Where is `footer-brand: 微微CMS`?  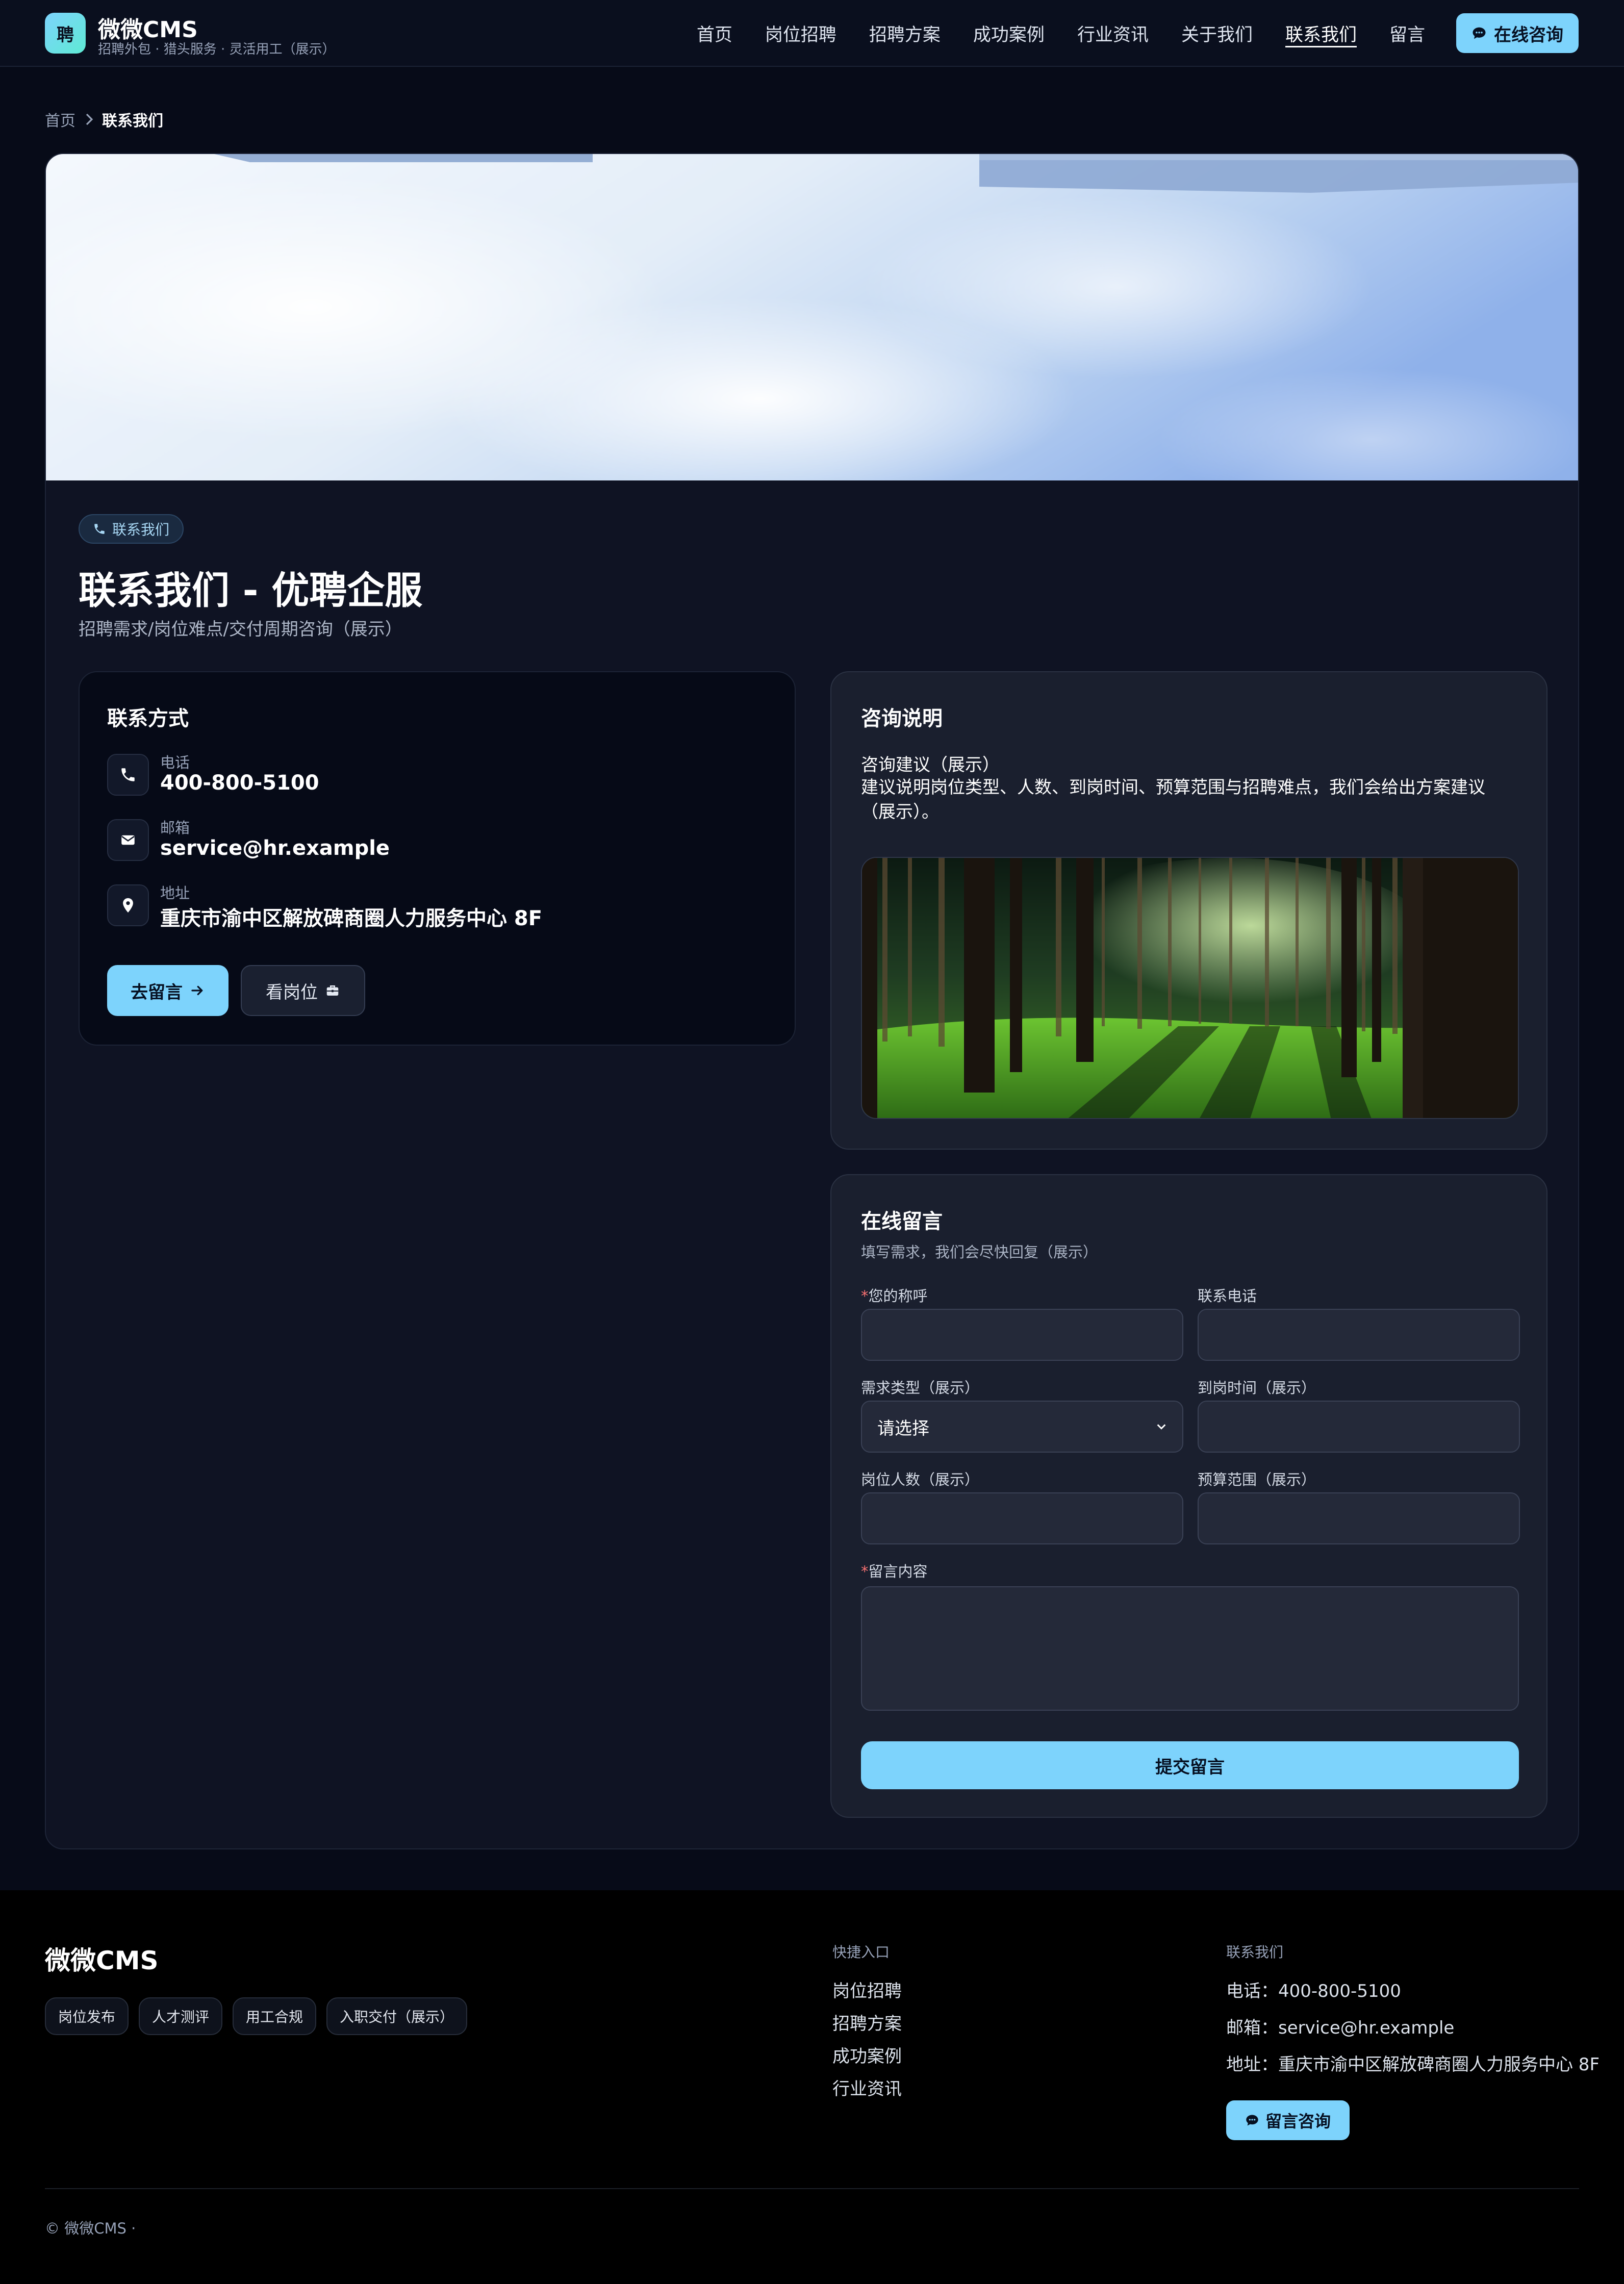 footer-brand: 微微CMS is located at coordinates (102, 1961).